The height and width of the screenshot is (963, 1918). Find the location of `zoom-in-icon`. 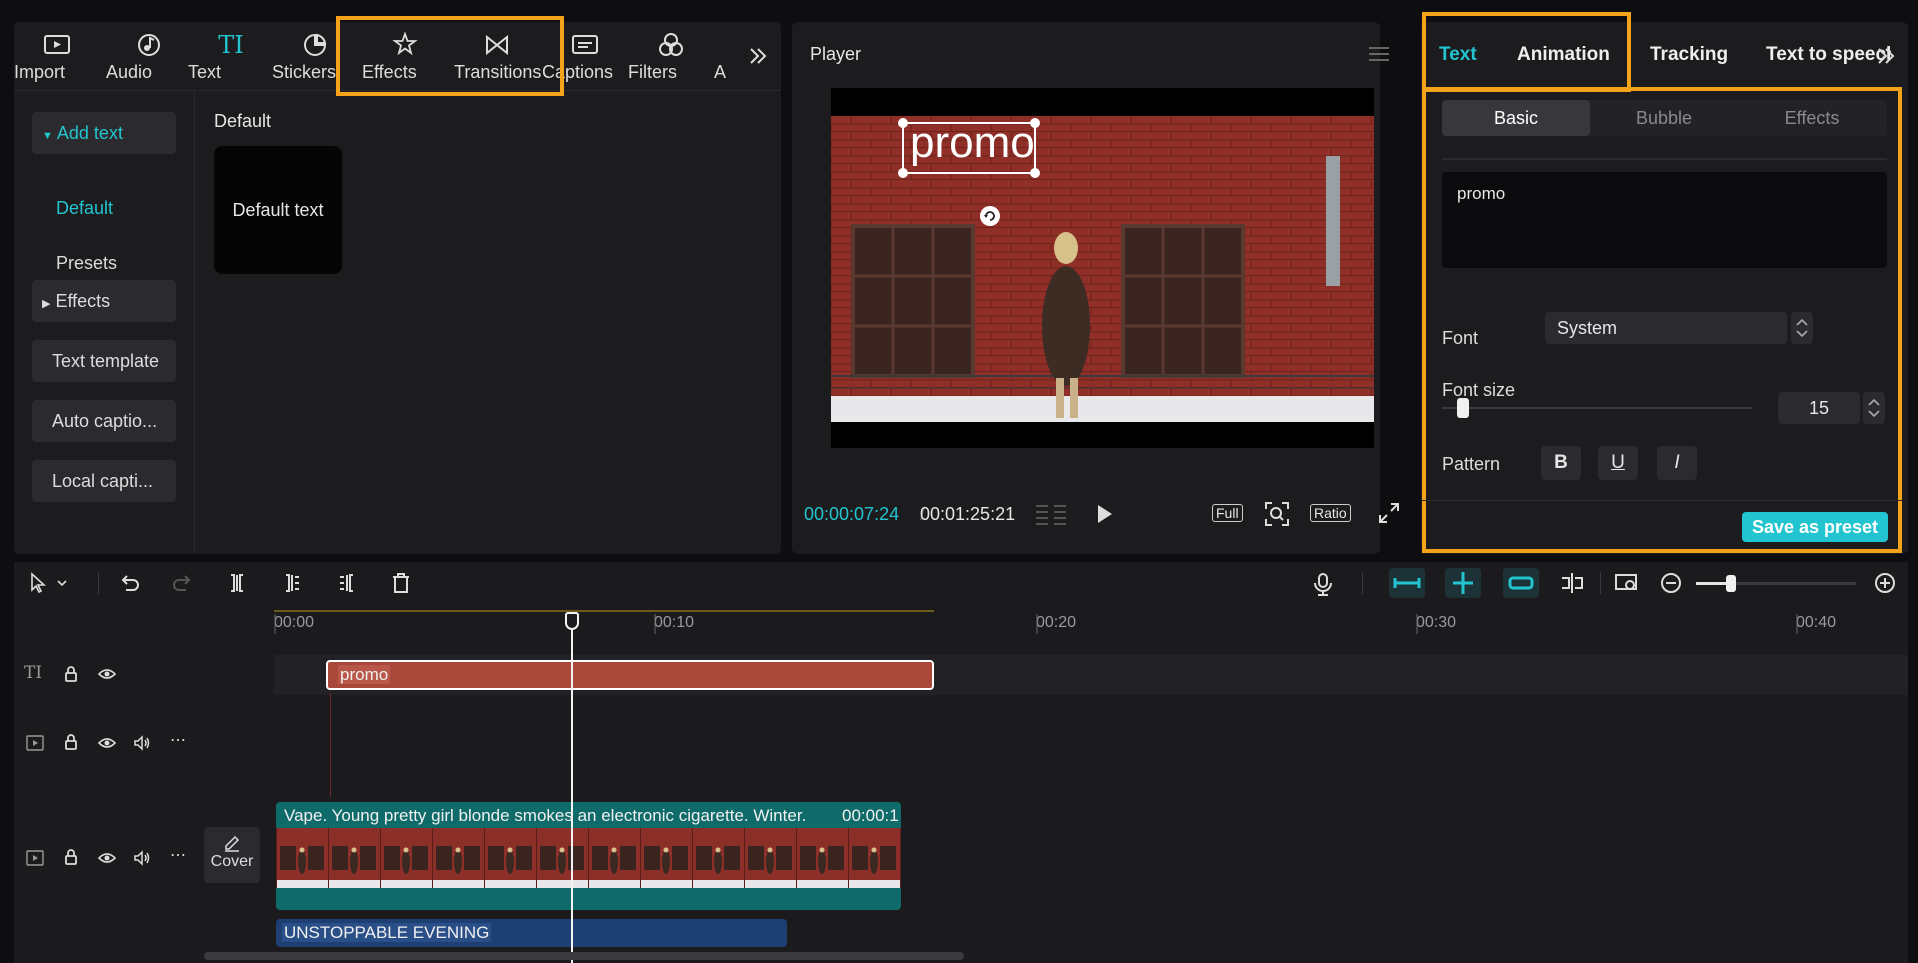

zoom-in-icon is located at coordinates (1885, 583).